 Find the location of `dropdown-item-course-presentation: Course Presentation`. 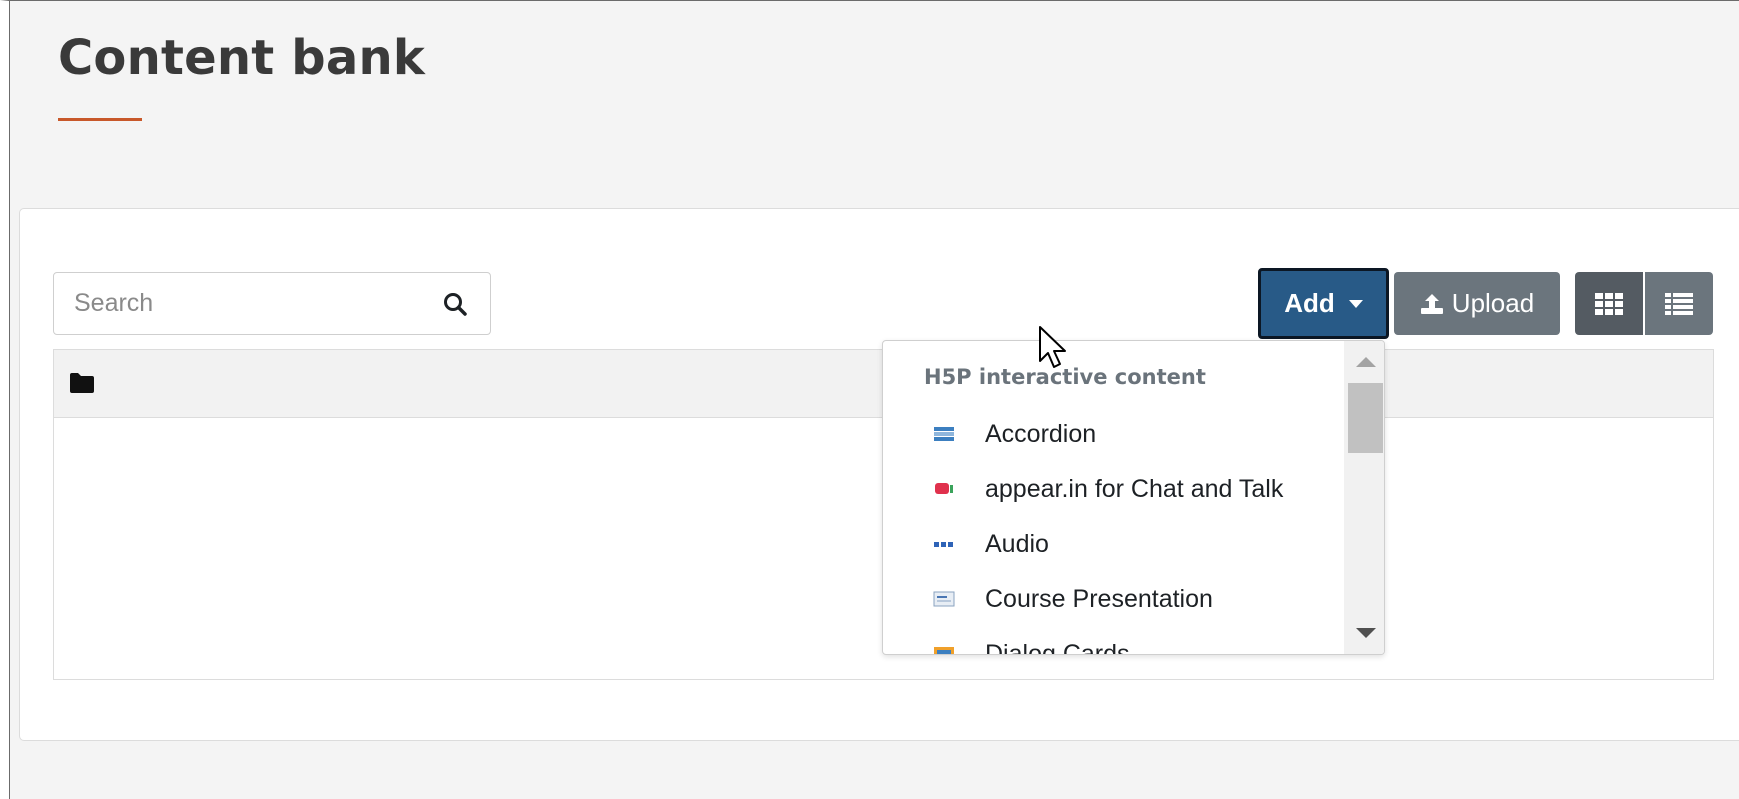

dropdown-item-course-presentation: Course Presentation is located at coordinates (1113, 599).